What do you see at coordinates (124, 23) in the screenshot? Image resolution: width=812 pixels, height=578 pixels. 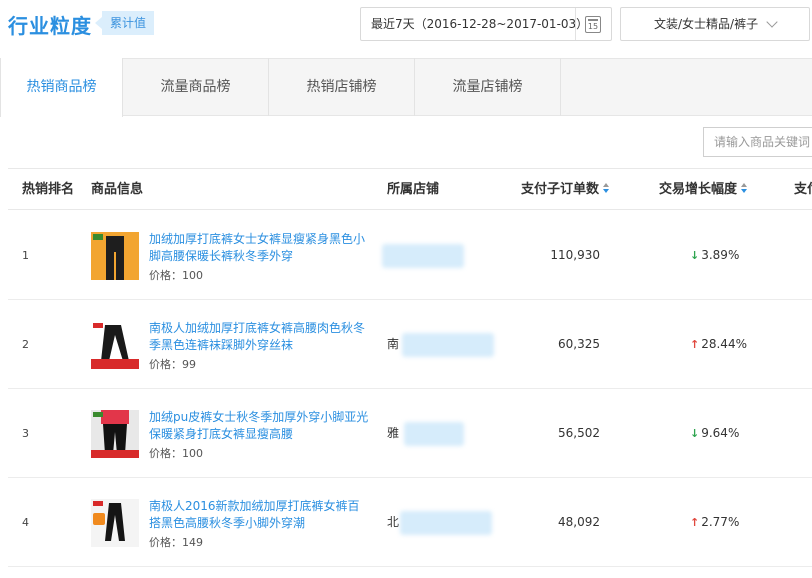 I see `cumulative-badge: 累计值` at bounding box center [124, 23].